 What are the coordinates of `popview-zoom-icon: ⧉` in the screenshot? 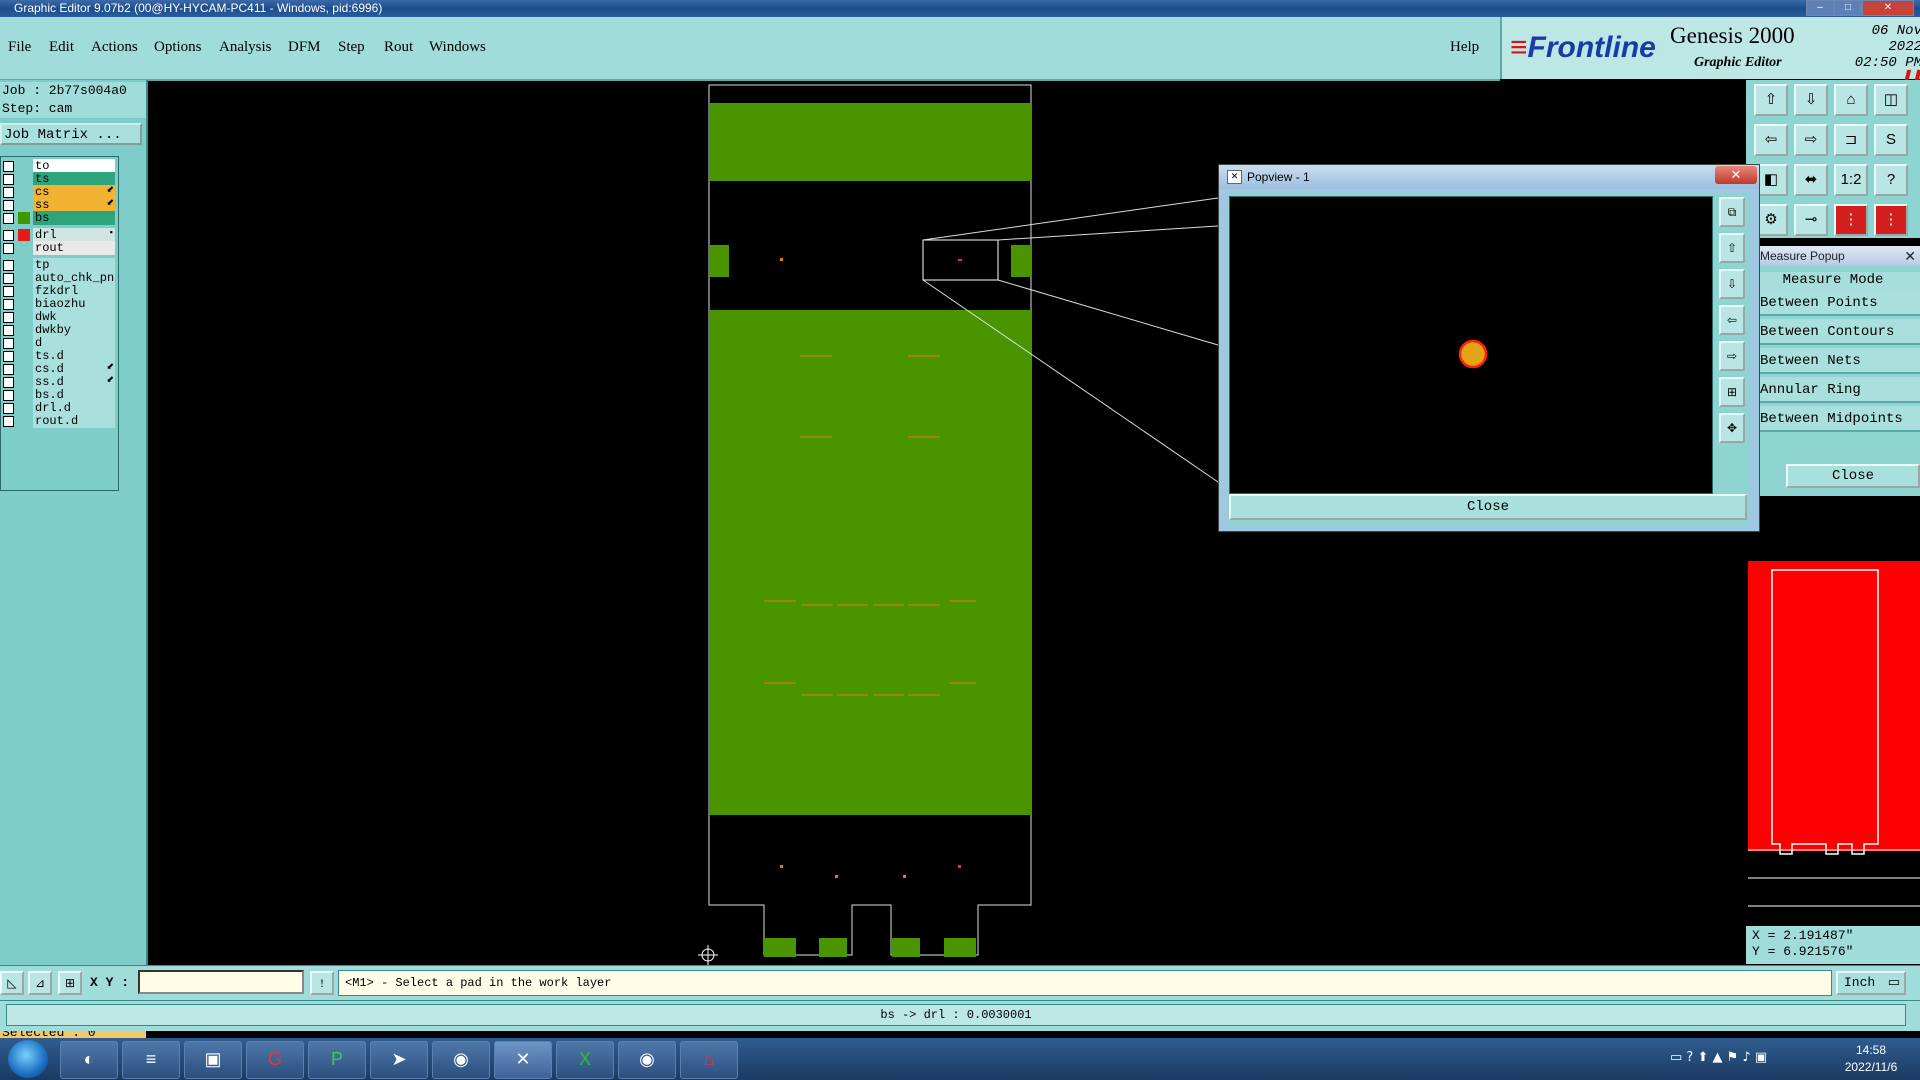 It's located at (1732, 212).